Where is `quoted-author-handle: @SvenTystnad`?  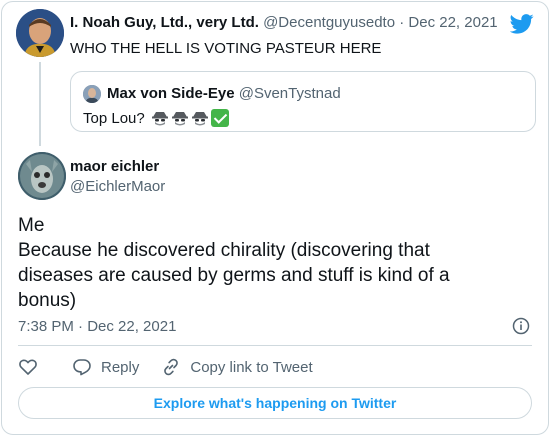 quoted-author-handle: @SvenTystnad is located at coordinates (290, 93).